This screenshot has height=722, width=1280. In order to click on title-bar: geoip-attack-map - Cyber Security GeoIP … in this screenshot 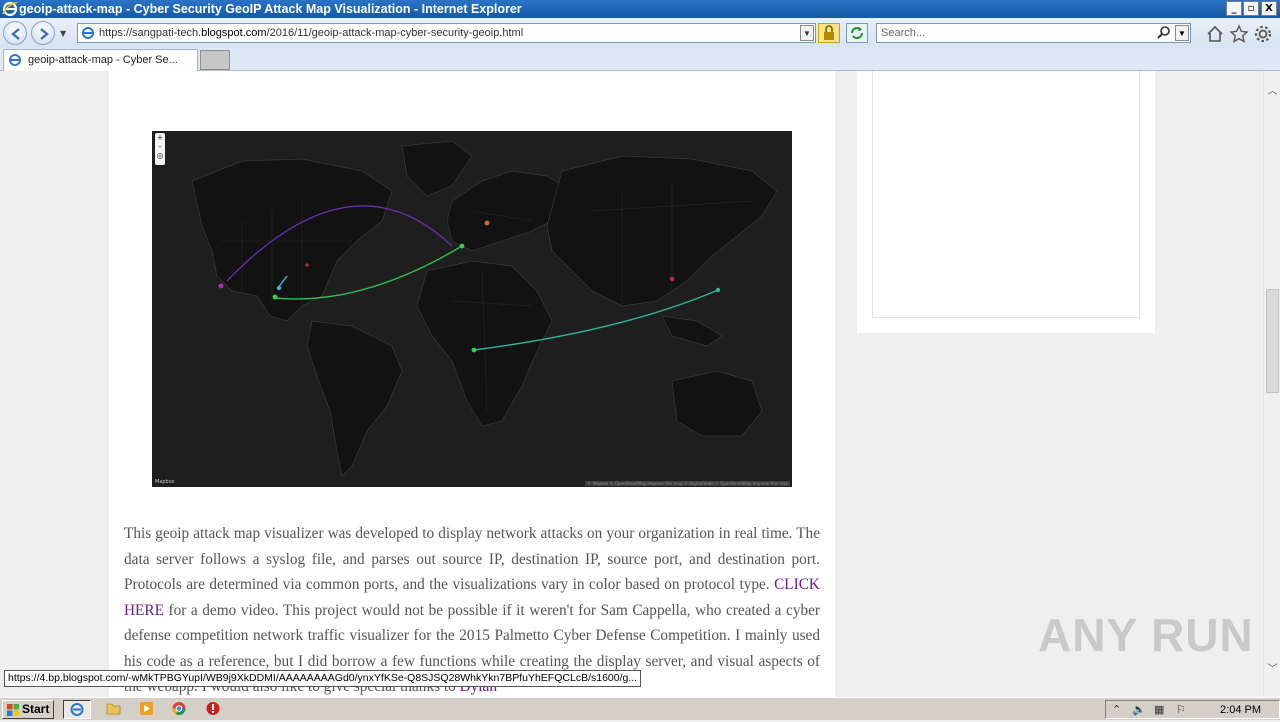, I will do `click(640, 9)`.